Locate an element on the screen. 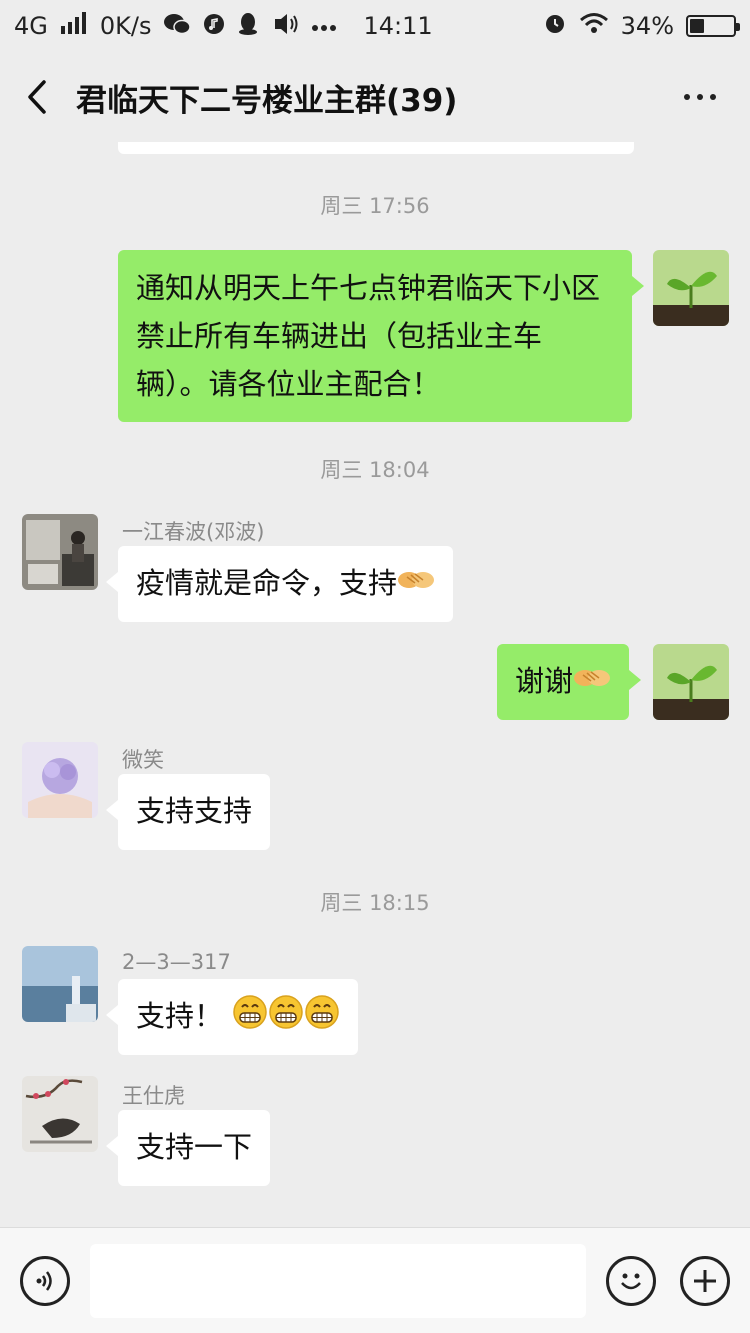 The height and width of the screenshot is (1333, 750). battery-level is located at coordinates (697, 26).